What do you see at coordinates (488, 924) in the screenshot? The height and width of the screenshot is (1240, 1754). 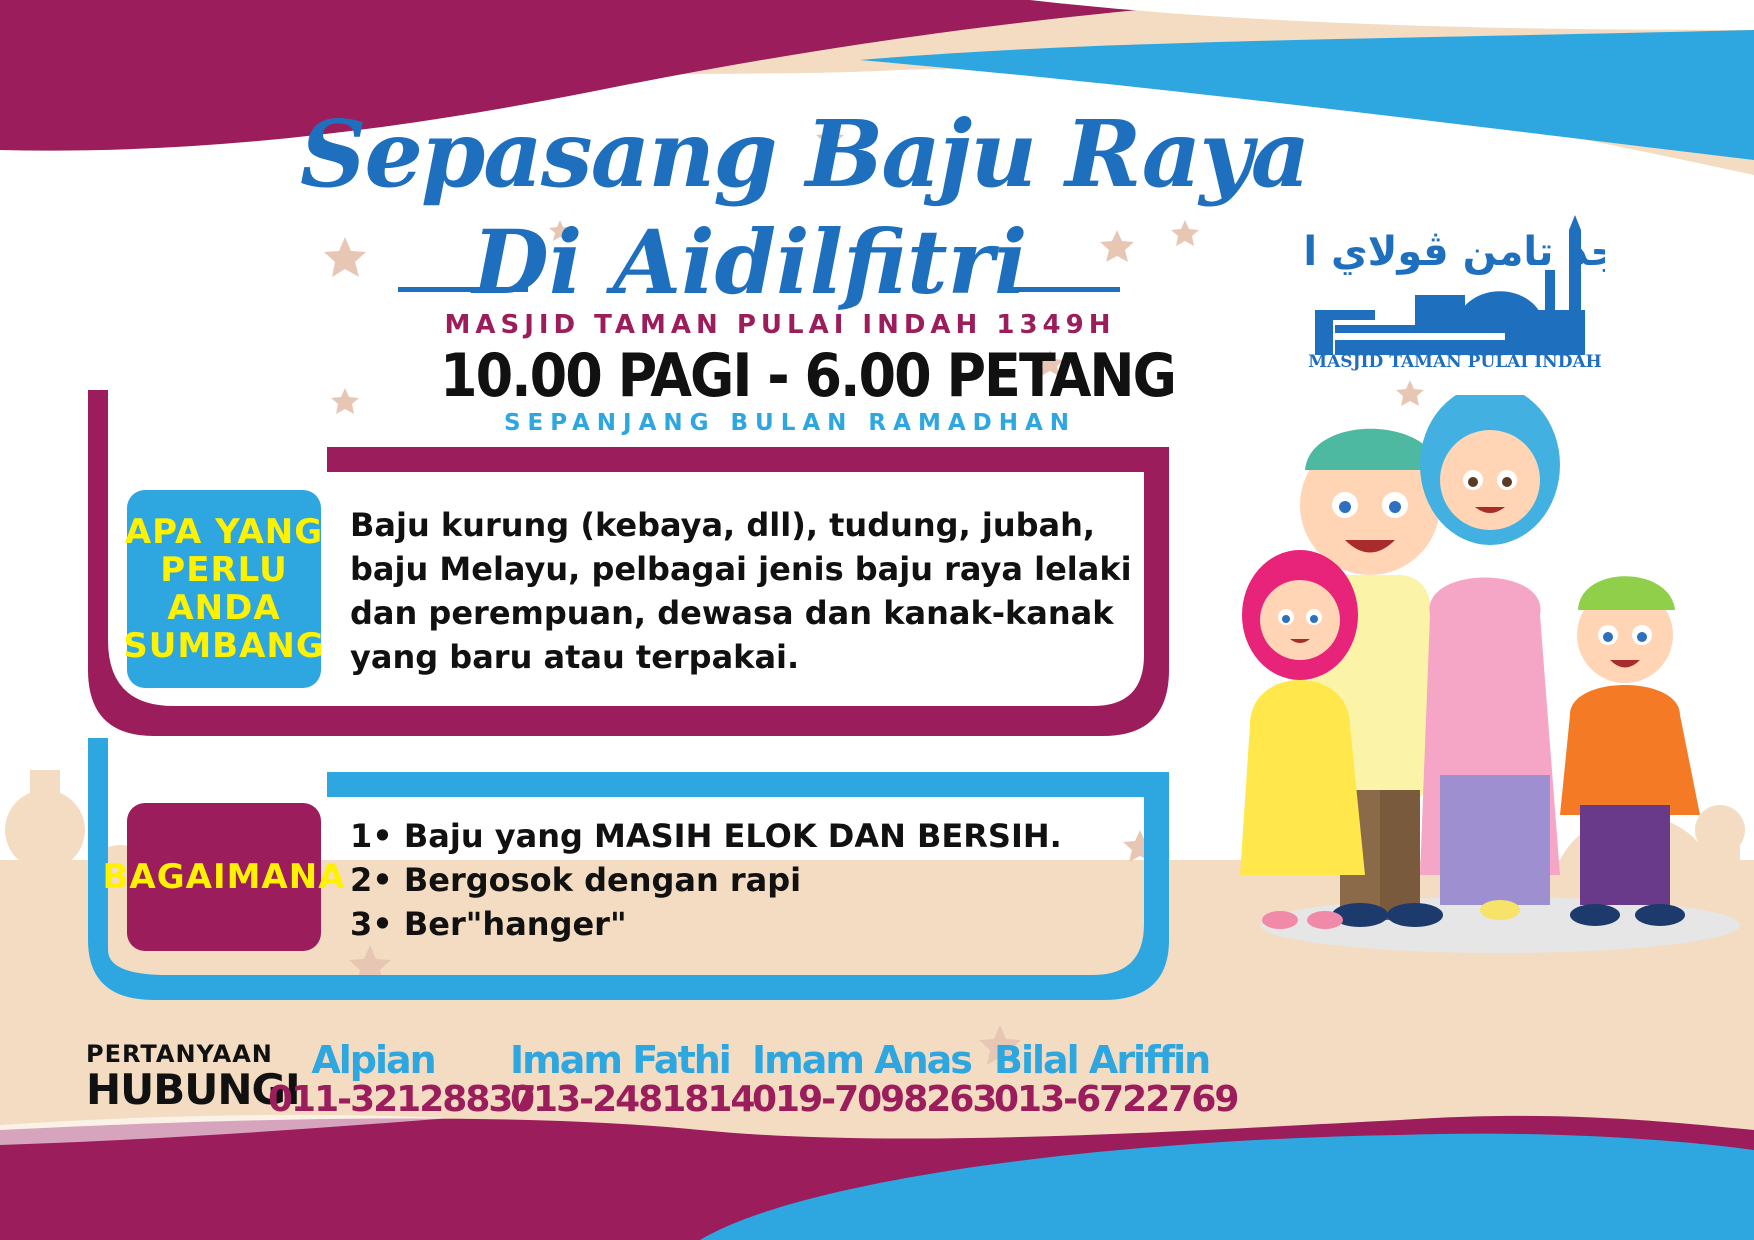 I see `list-item: 3• Ber"hanger"` at bounding box center [488, 924].